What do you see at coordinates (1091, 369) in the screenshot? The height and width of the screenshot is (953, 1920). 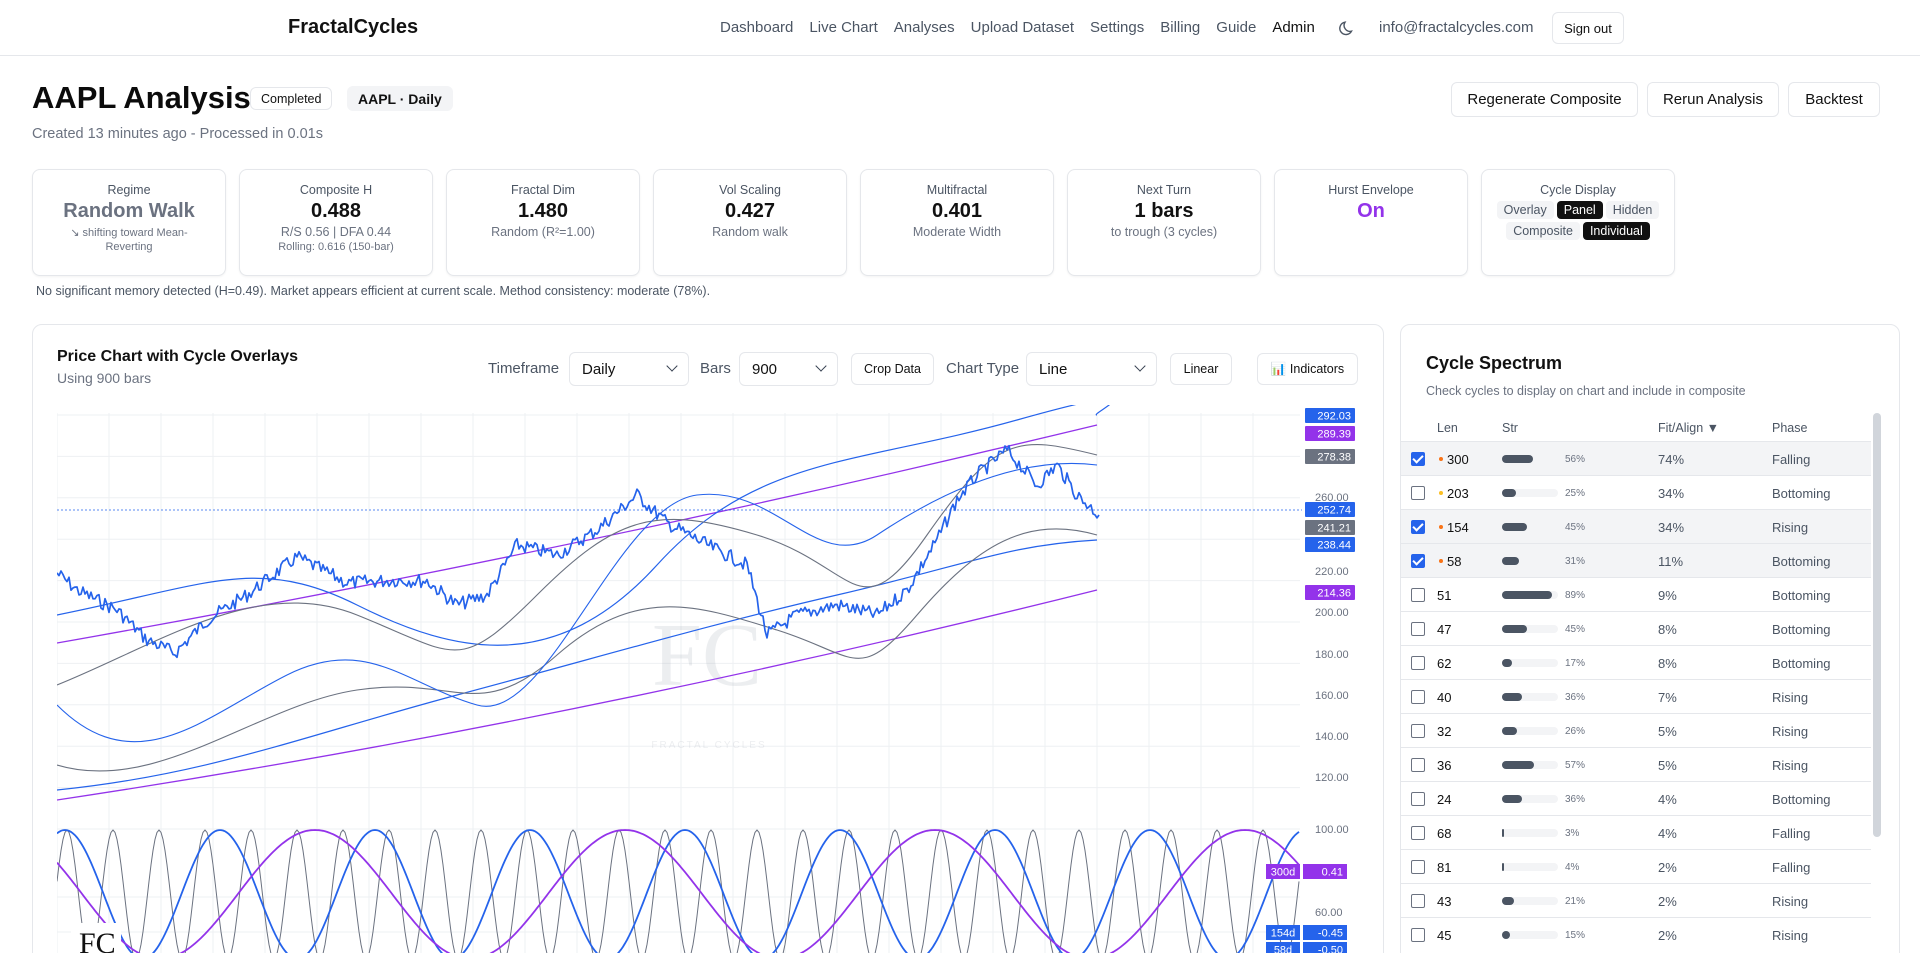 I see `chart-type-select: Line` at bounding box center [1091, 369].